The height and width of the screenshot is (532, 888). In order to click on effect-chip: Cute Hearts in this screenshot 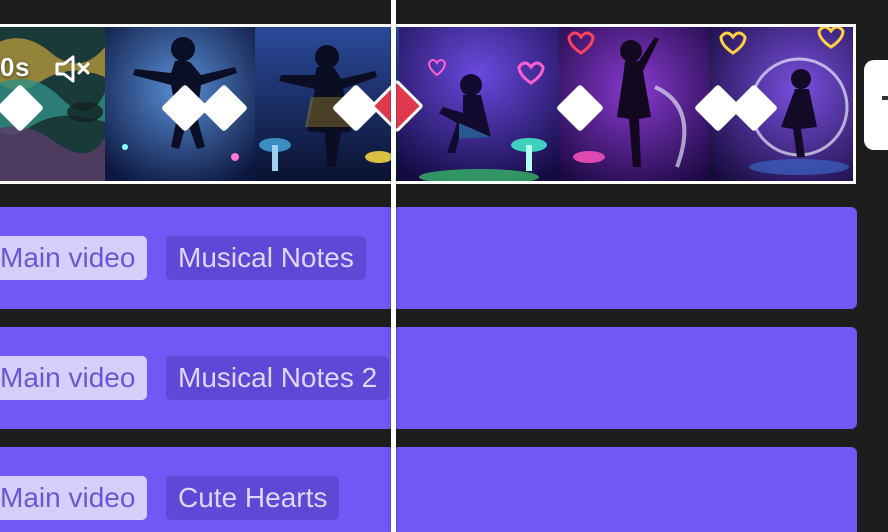, I will do `click(253, 498)`.